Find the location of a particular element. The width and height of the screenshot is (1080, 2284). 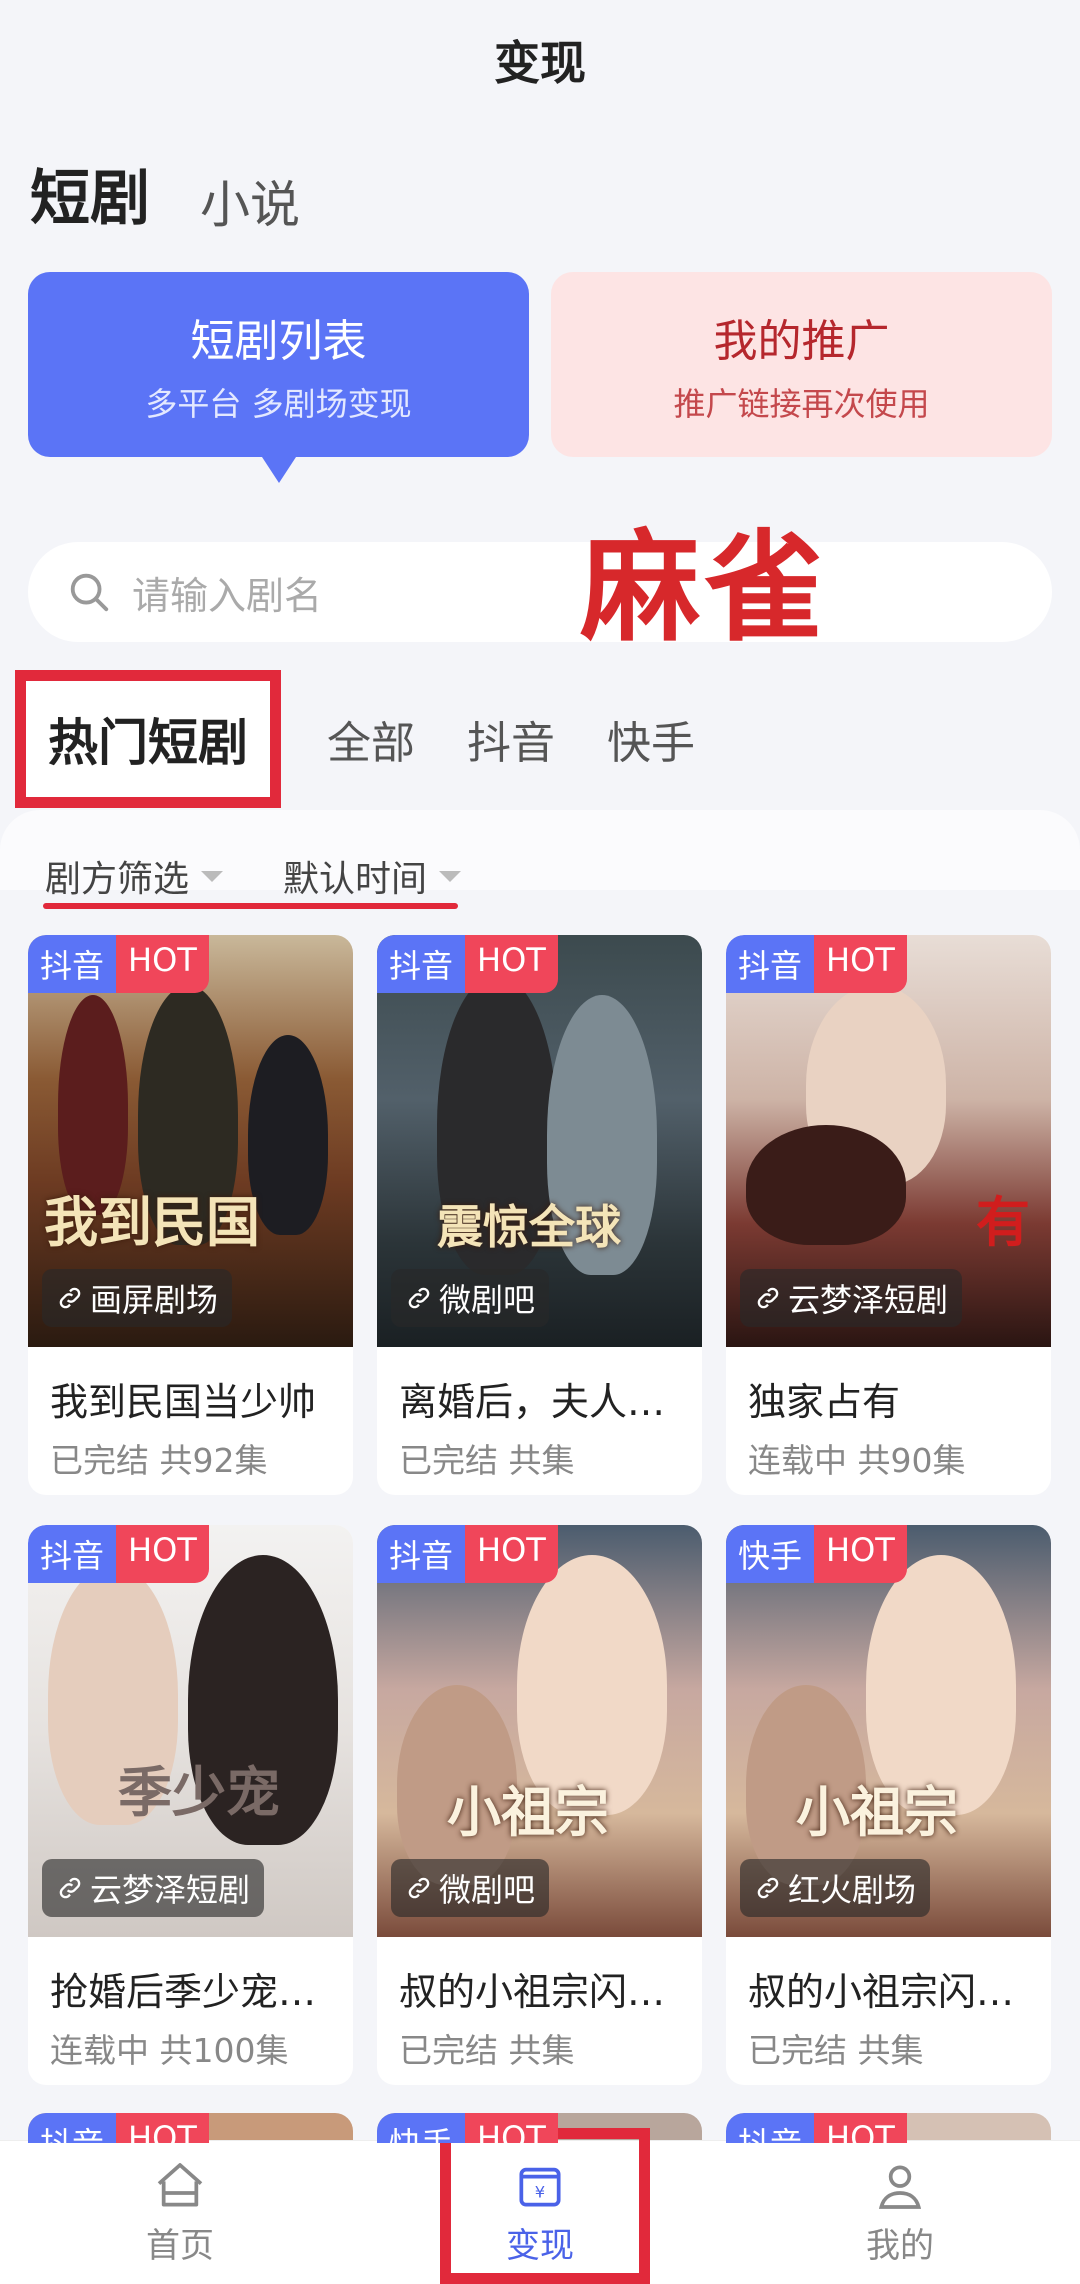

poster-title: 有 is located at coordinates (1003, 1222).